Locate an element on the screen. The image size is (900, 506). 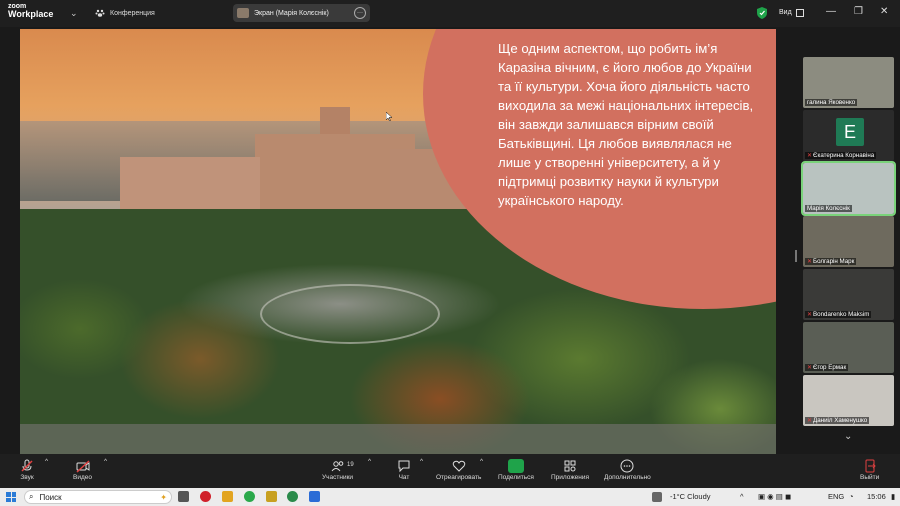
audio-label: Звук is located at coordinates (27, 477).